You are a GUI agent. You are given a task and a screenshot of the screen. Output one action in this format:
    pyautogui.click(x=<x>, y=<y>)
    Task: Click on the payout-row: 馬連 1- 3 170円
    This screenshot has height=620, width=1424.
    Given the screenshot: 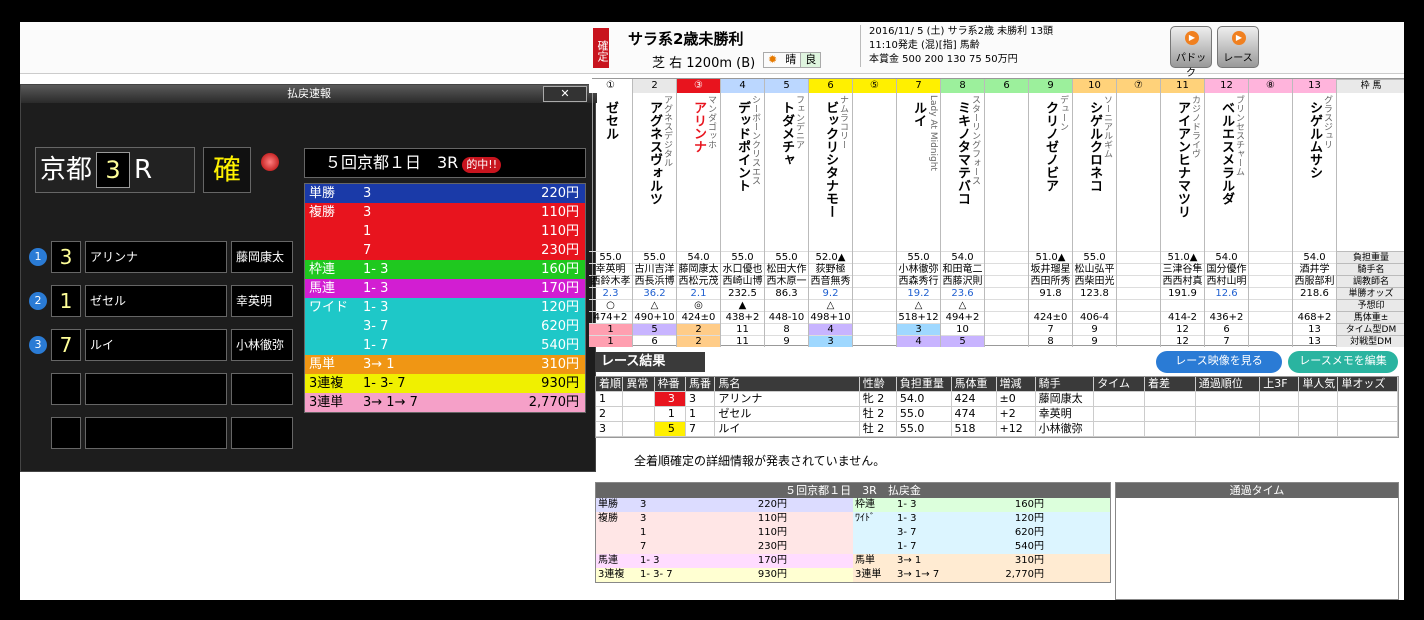 What is the action you would take?
    pyautogui.click(x=445, y=288)
    